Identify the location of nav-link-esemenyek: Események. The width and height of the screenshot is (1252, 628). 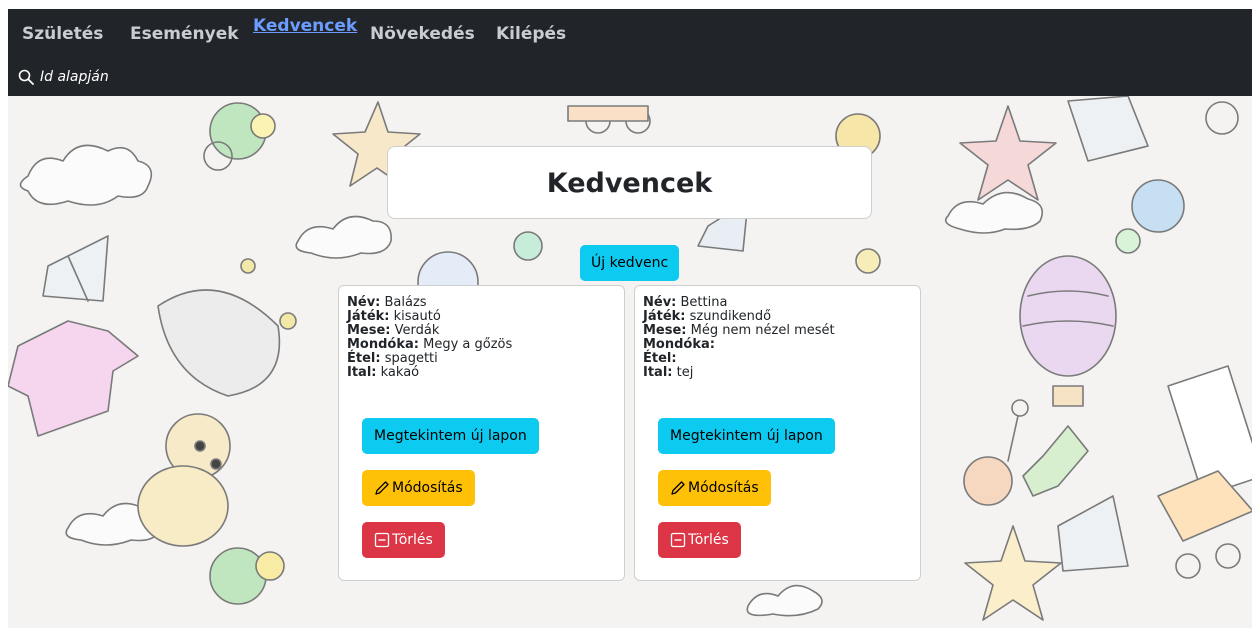
(184, 34).